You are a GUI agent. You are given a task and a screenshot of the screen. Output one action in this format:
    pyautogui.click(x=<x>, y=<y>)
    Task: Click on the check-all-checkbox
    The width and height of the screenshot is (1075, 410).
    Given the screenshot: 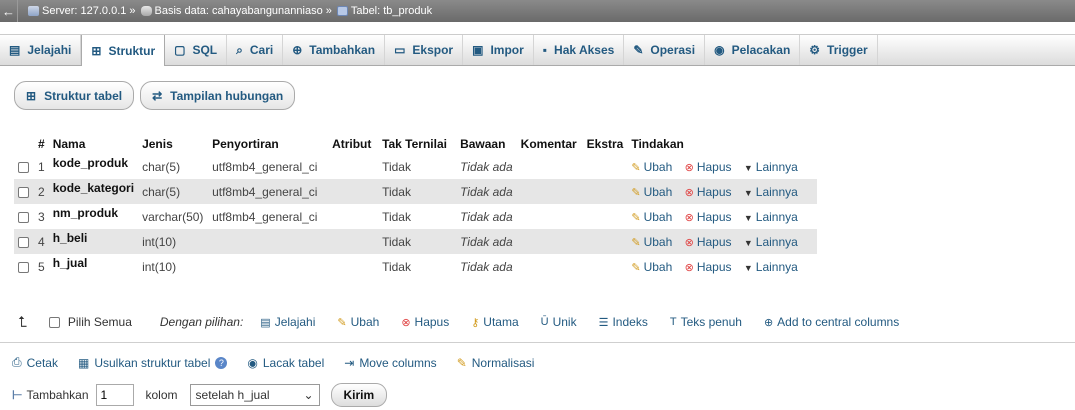 What is the action you would take?
    pyautogui.click(x=54, y=322)
    